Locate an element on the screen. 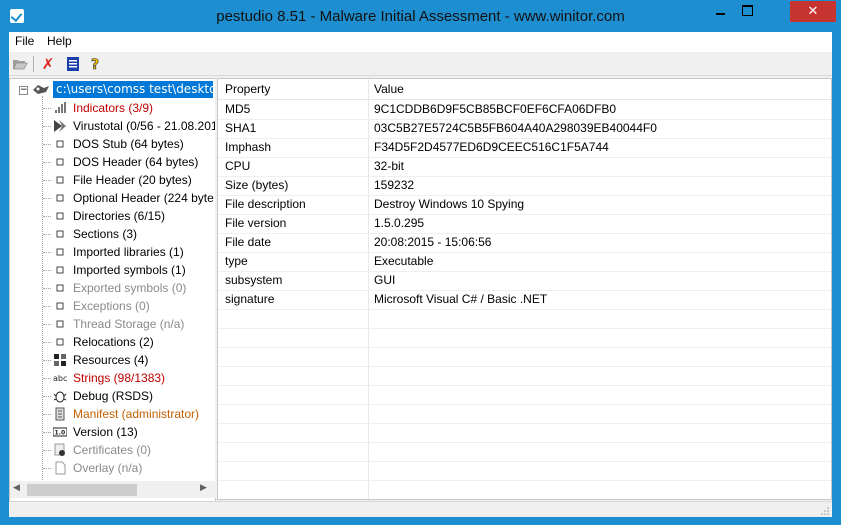 The width and height of the screenshot is (841, 525). property-cell: type is located at coordinates (236, 261).